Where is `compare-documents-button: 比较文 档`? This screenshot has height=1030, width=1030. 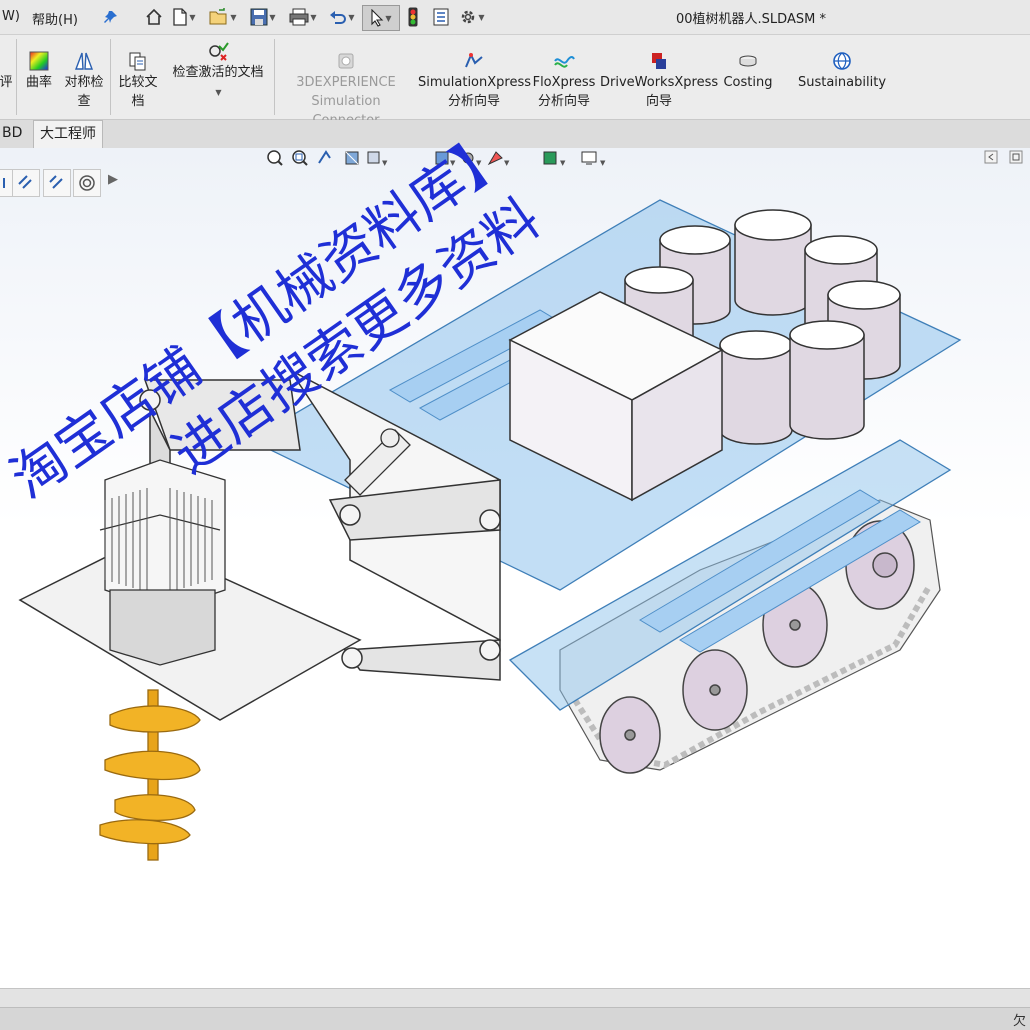
compare-documents-button: 比较文 档 is located at coordinates (138, 81).